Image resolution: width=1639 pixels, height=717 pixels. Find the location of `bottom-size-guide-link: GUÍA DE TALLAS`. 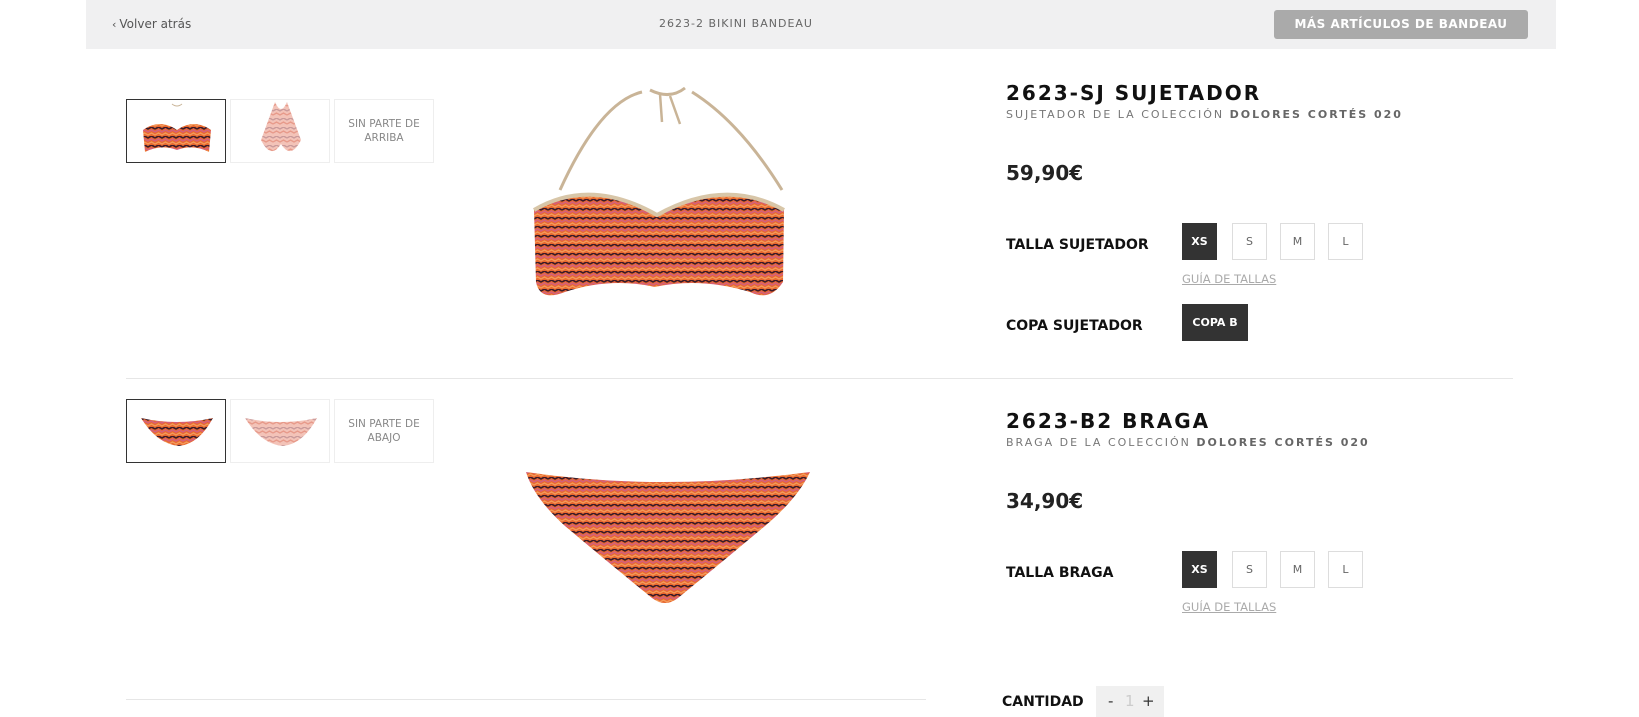

bottom-size-guide-link: GUÍA DE TALLAS is located at coordinates (1229, 607).